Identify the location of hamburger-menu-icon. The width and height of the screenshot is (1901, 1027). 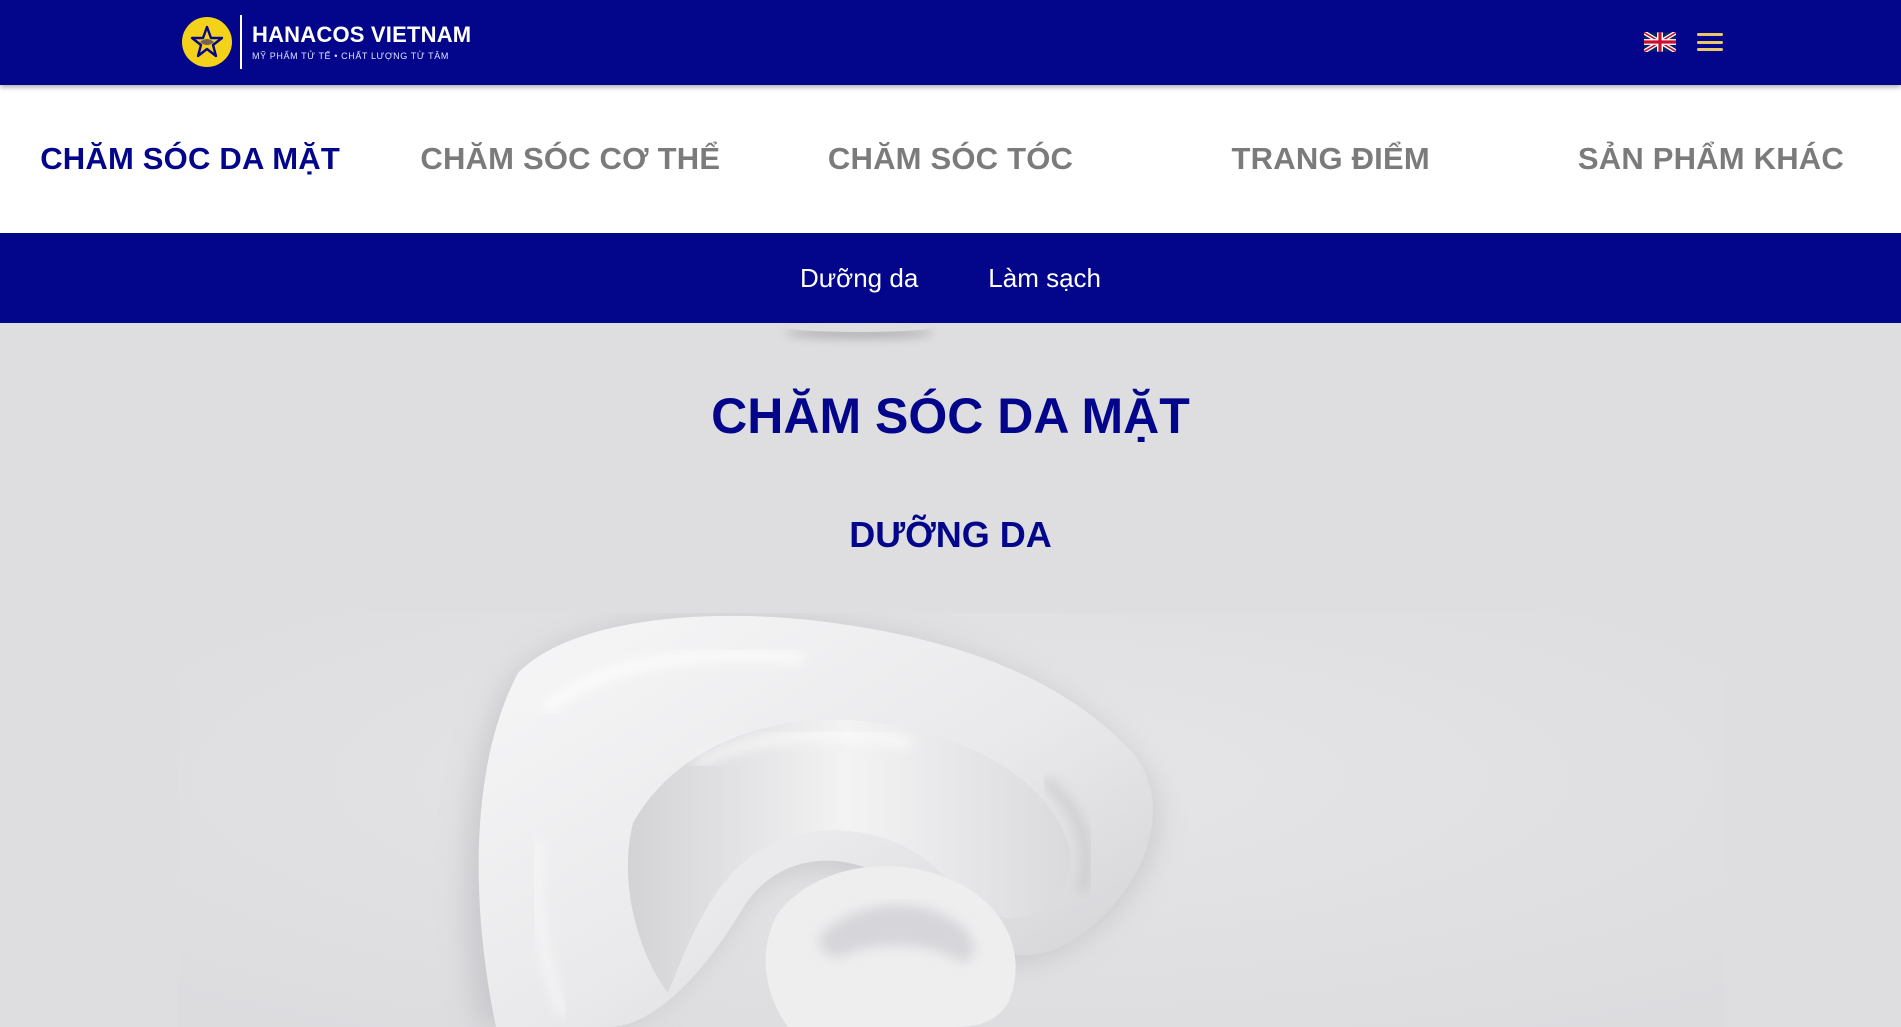
(1710, 42).